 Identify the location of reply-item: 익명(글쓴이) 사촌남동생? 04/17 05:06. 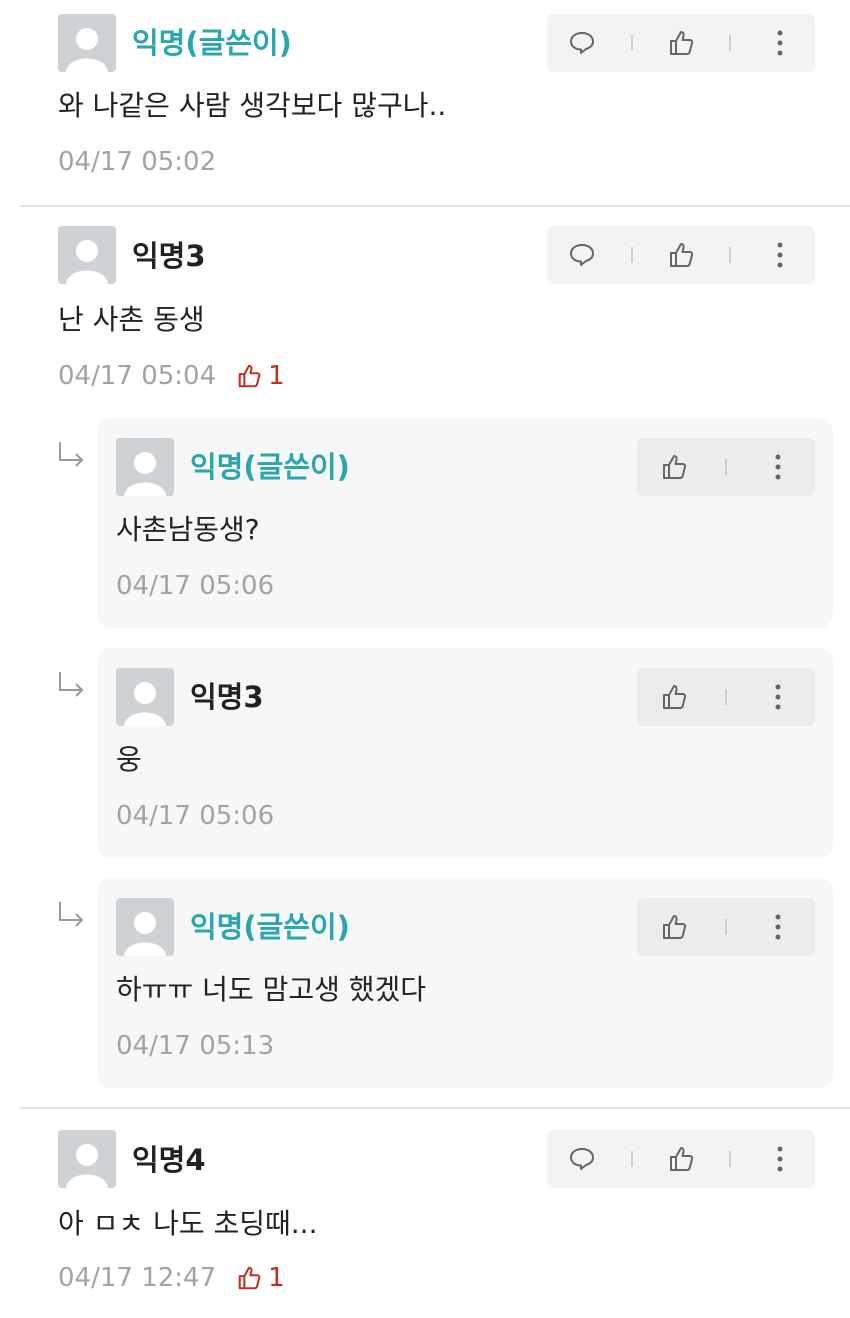
(465, 523).